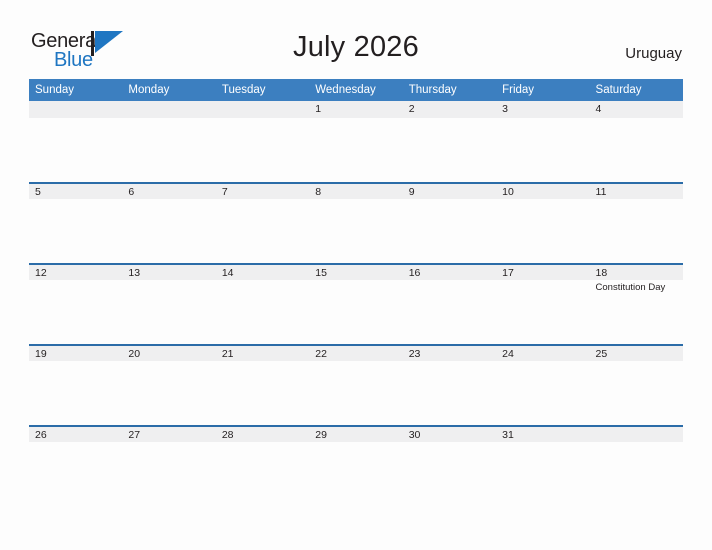  I want to click on week-date-strip: 19 20 21 22 23 24 25, so click(356, 352).